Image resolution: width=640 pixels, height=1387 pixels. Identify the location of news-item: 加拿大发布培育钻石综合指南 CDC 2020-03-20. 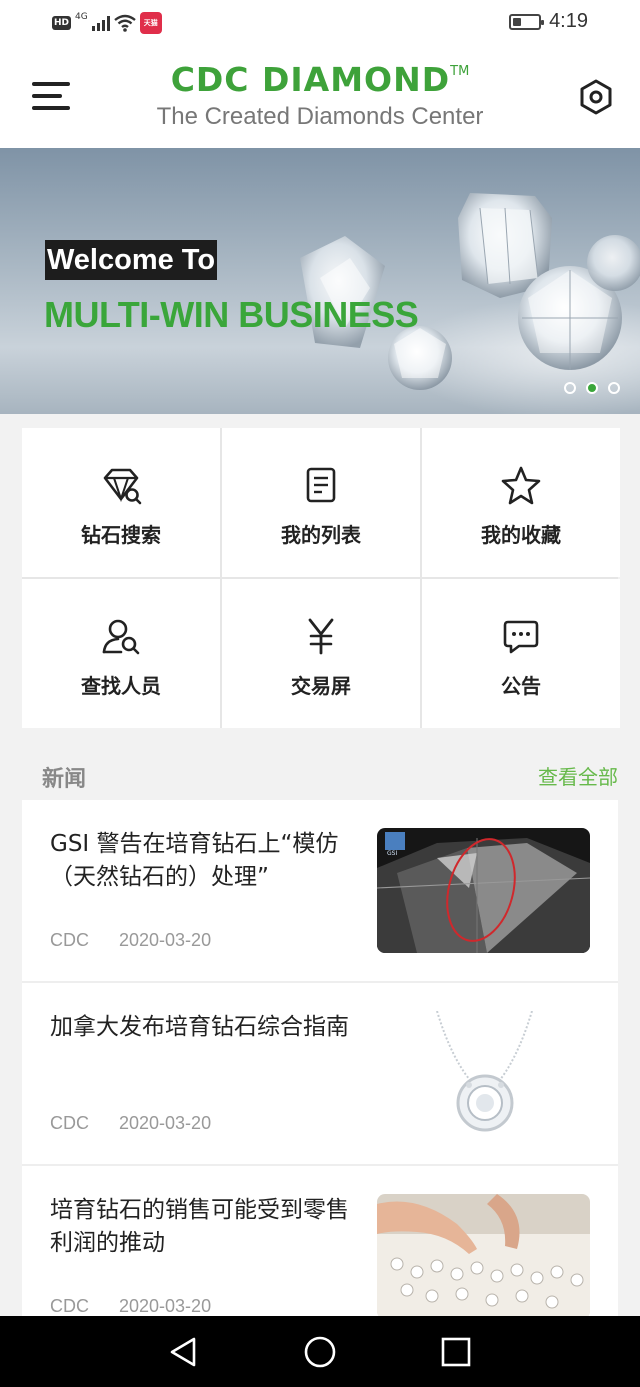
(320, 1074).